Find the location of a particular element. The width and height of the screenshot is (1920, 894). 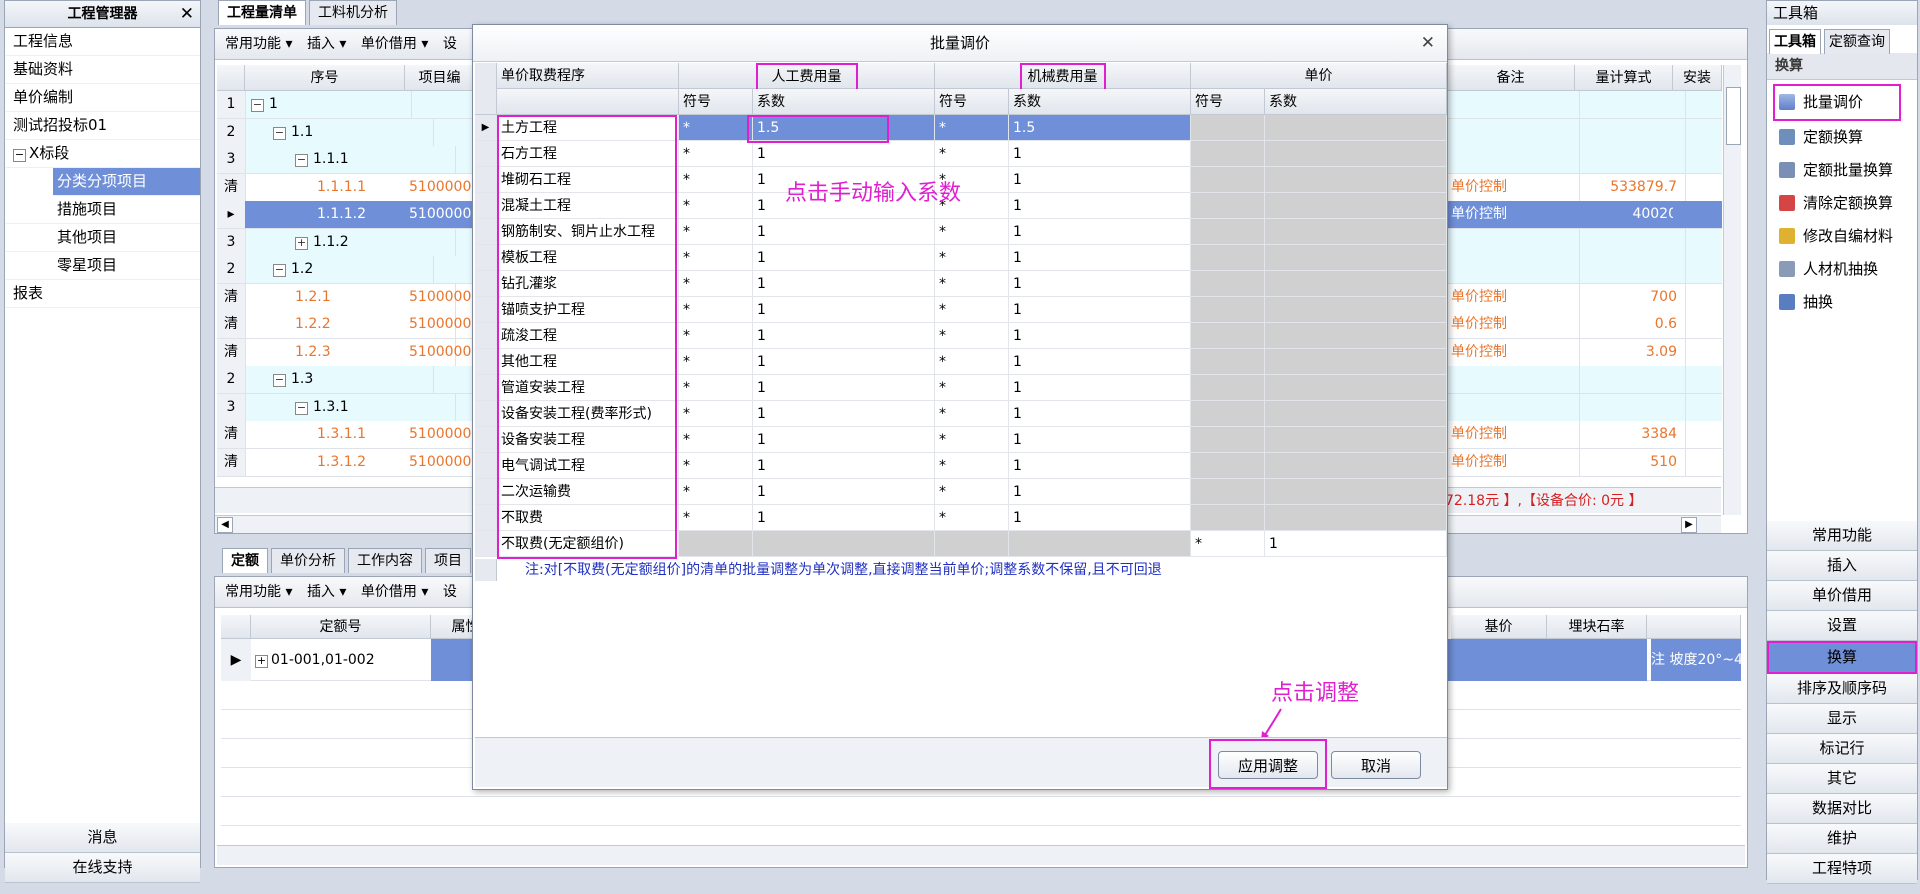

expand-icon: + is located at coordinates (261, 661).